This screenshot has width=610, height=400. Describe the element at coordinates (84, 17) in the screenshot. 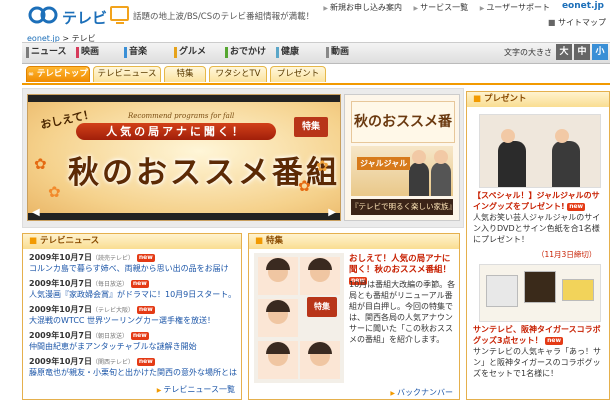

I see `logo-text: テレビ` at that location.